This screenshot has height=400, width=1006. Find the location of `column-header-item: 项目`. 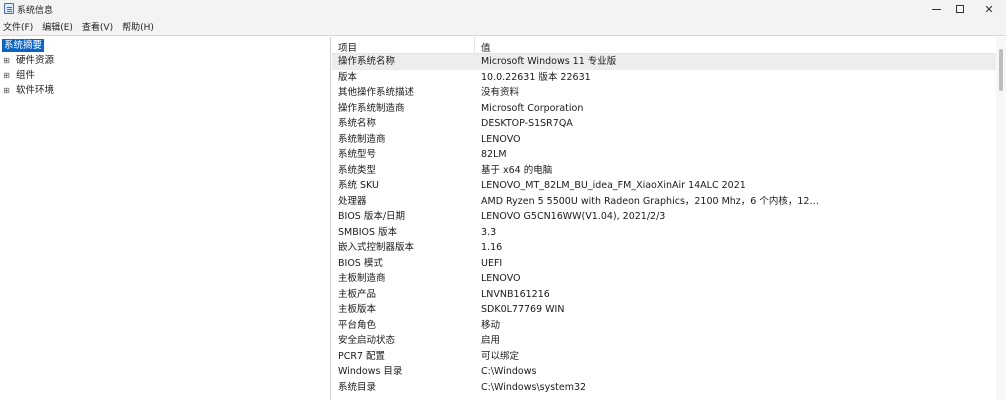

column-header-item: 项目 is located at coordinates (347, 47).